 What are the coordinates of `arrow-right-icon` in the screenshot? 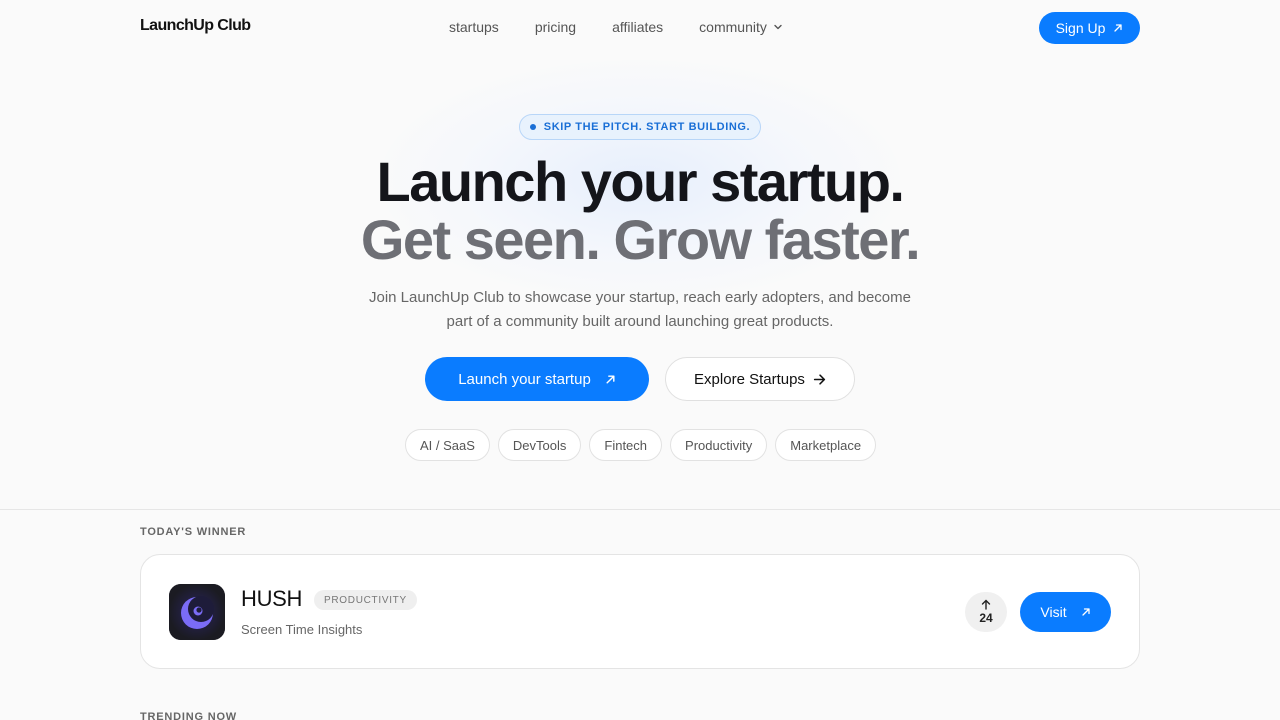 It's located at (819, 379).